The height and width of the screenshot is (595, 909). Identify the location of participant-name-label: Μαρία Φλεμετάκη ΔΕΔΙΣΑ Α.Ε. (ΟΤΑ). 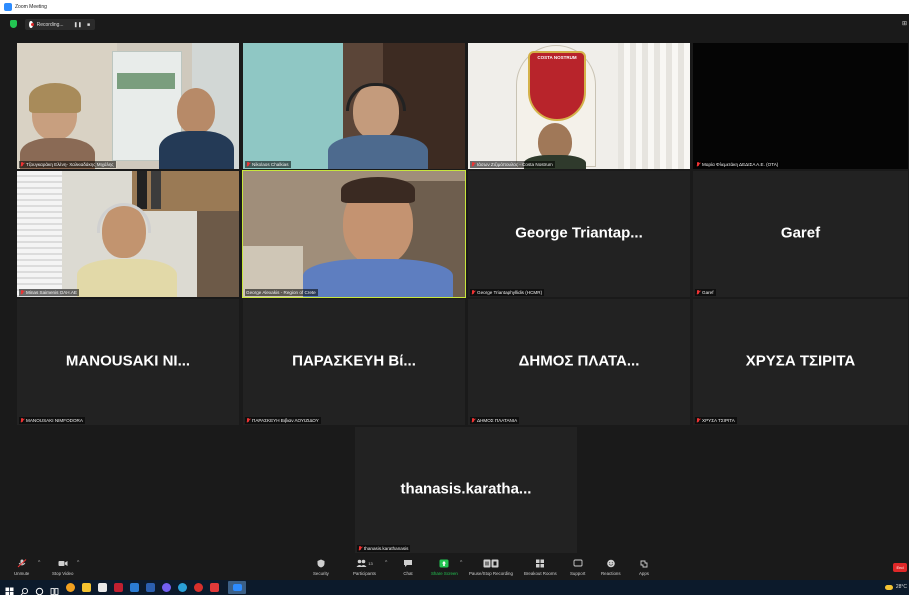
(738, 164).